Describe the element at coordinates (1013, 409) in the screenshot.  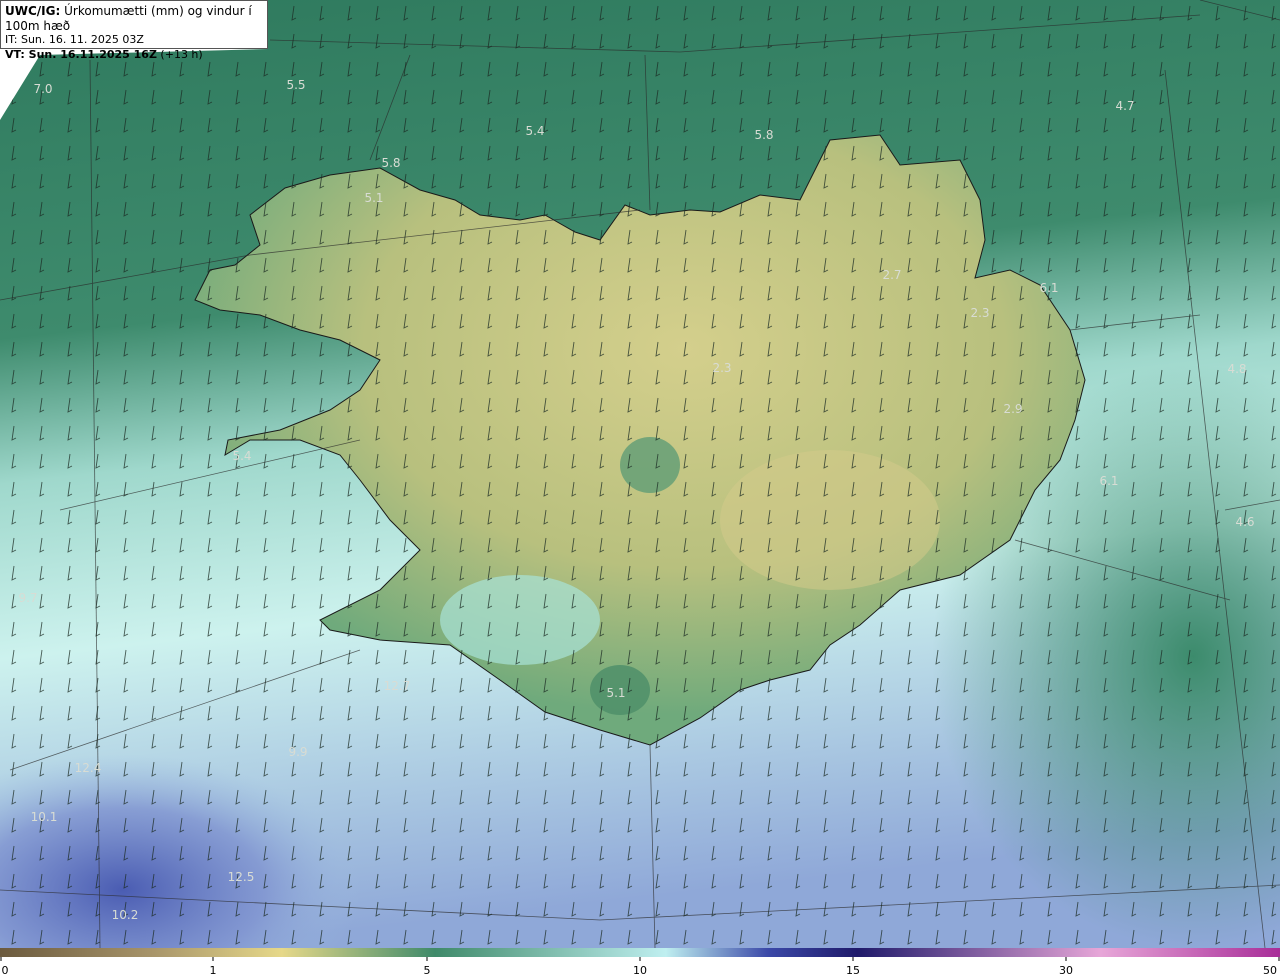
I see `value-label: 2.9` at that location.